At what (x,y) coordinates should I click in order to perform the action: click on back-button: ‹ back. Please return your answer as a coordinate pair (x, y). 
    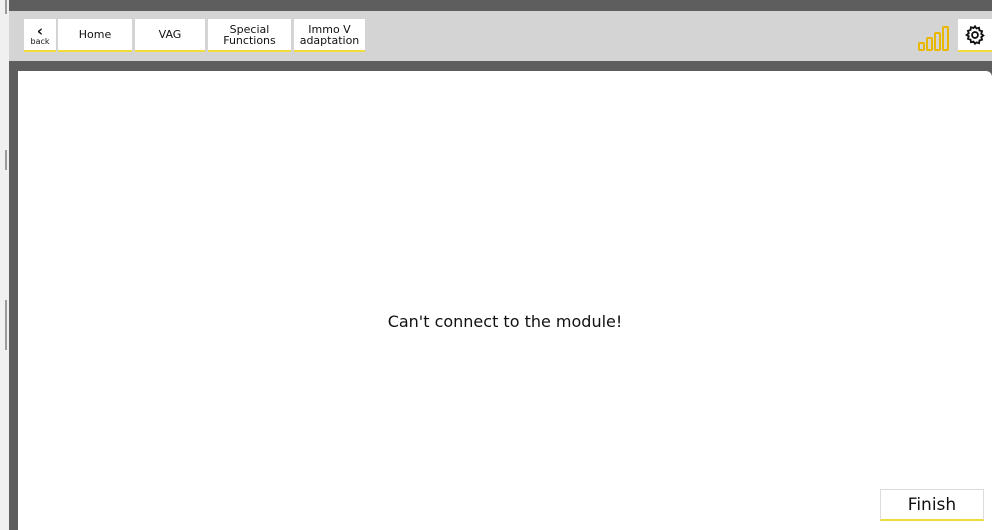
    Looking at the image, I should click on (40, 35).